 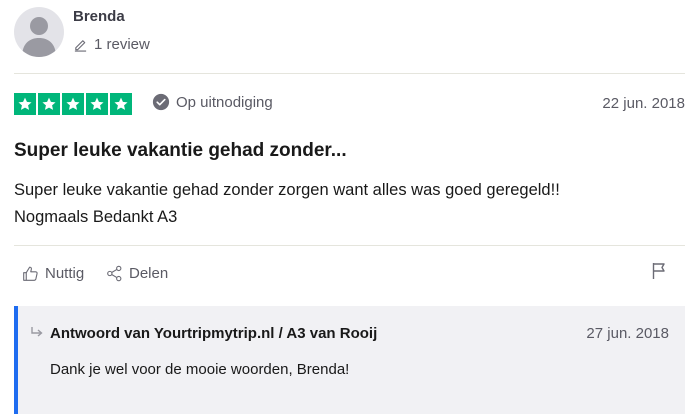 What do you see at coordinates (37, 332) in the screenshot?
I see `reply-arrow-icon` at bounding box center [37, 332].